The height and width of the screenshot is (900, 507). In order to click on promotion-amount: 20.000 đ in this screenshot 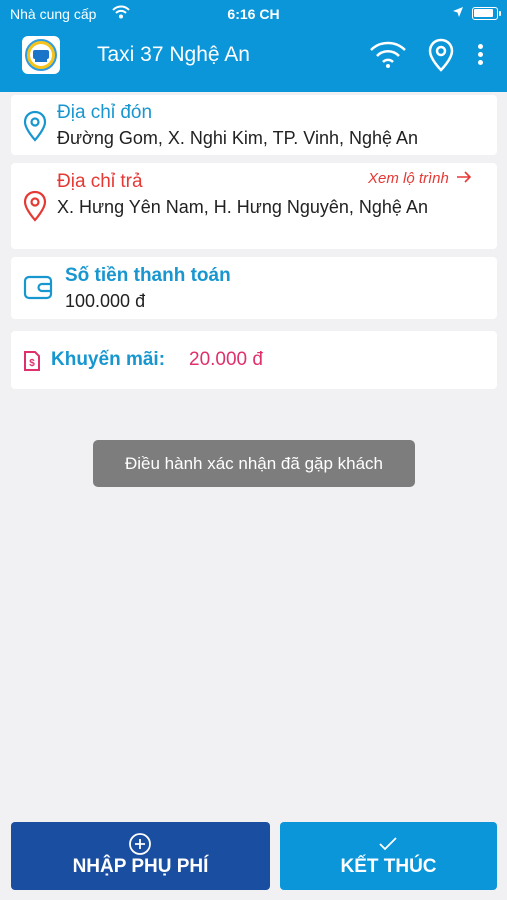, I will do `click(226, 359)`.